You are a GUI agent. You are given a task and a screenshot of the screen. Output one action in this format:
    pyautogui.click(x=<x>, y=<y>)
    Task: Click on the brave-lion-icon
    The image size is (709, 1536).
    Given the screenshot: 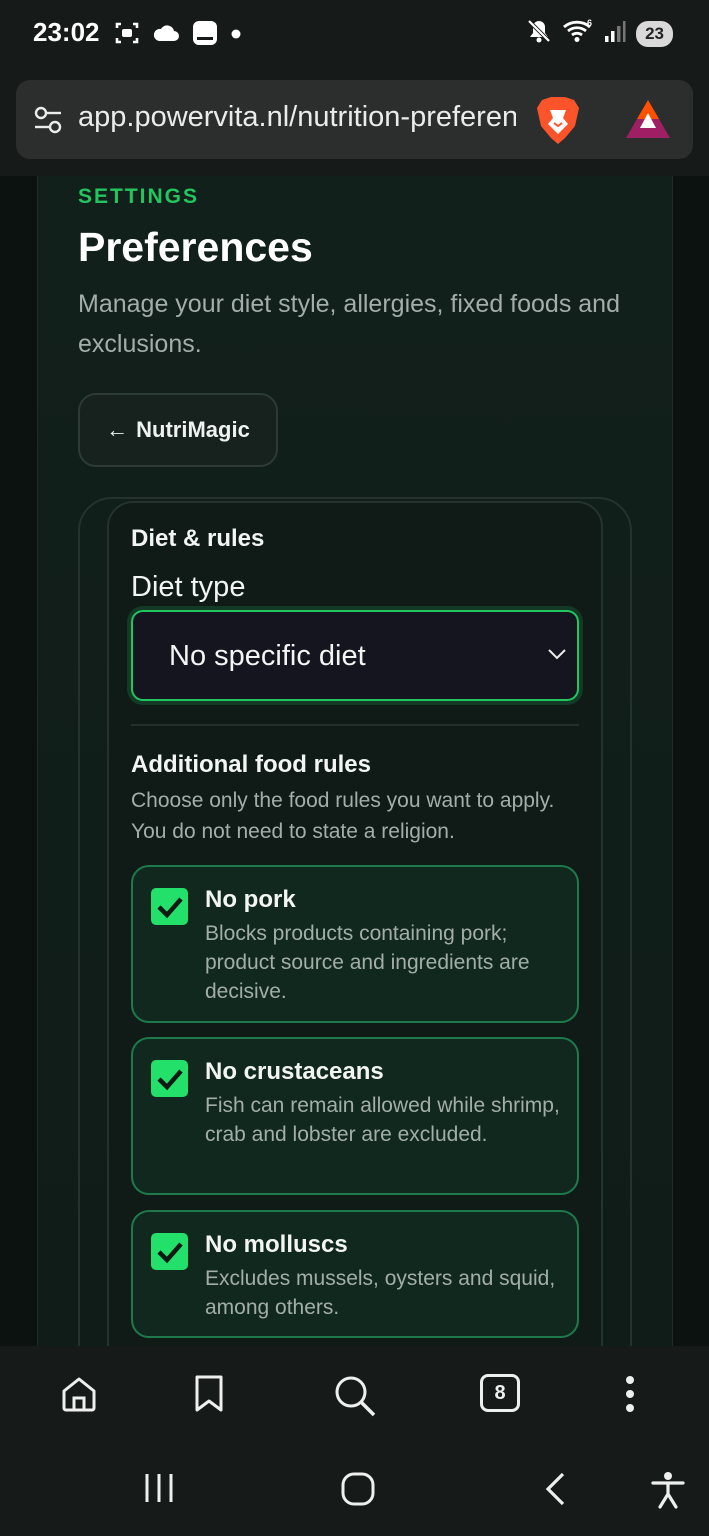 What is the action you would take?
    pyautogui.click(x=558, y=123)
    